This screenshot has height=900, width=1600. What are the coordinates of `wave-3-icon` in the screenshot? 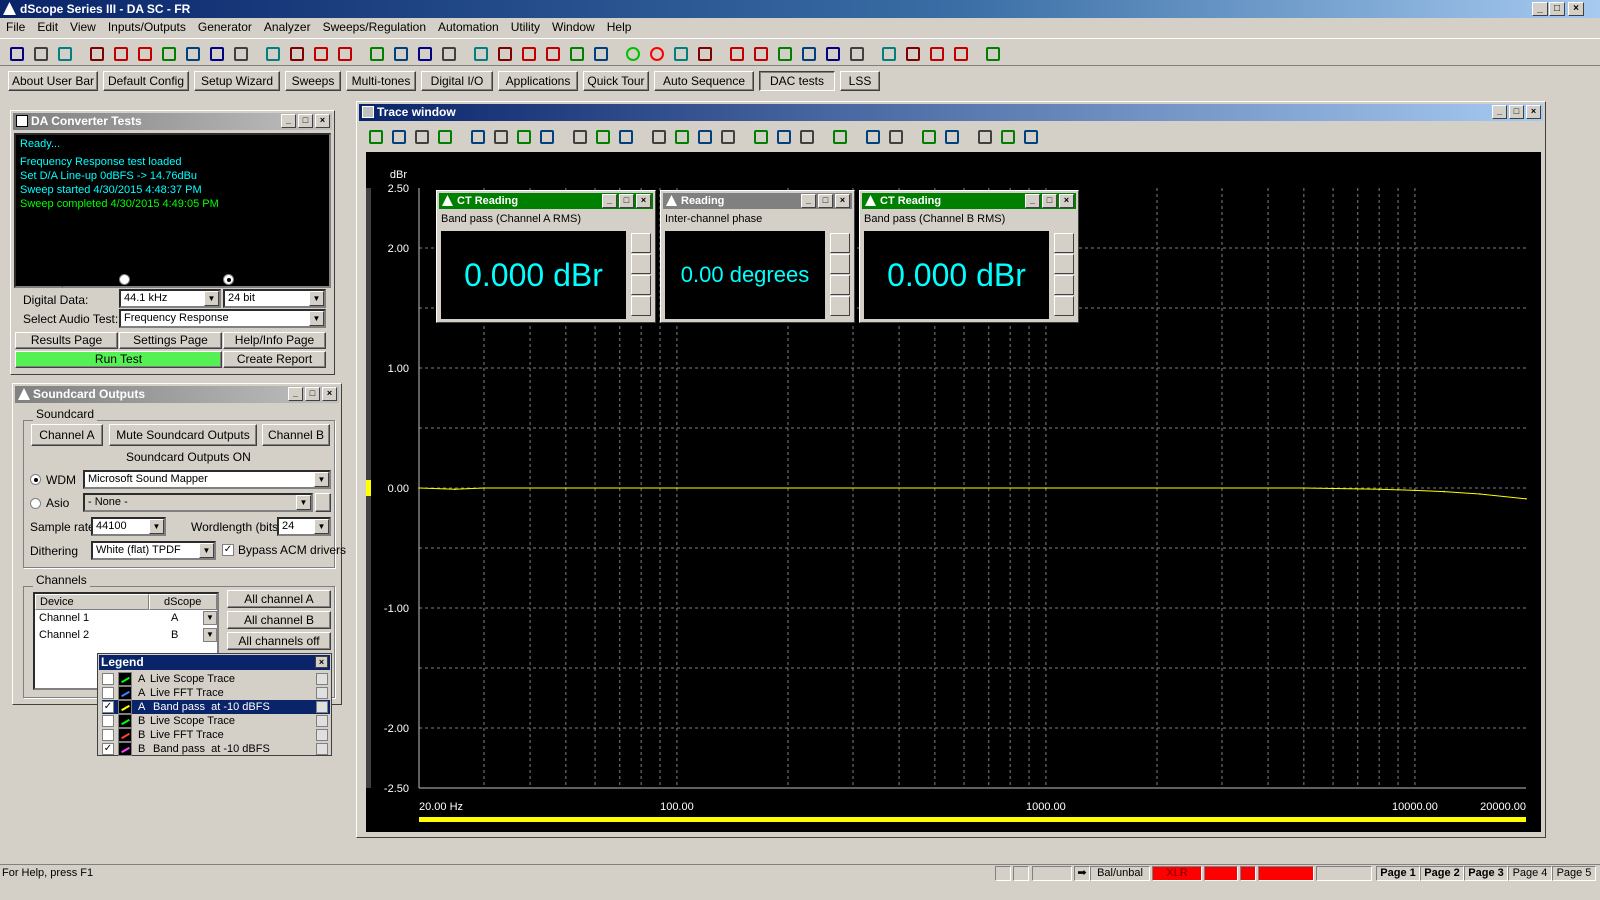 It's located at (424, 53).